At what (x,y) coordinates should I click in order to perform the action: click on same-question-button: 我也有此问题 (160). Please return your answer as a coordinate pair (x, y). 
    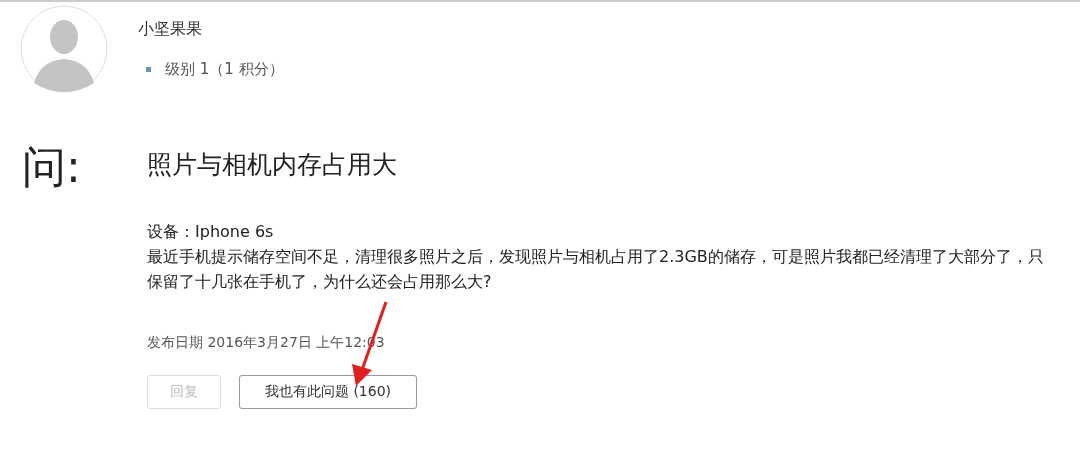
    Looking at the image, I should click on (328, 392).